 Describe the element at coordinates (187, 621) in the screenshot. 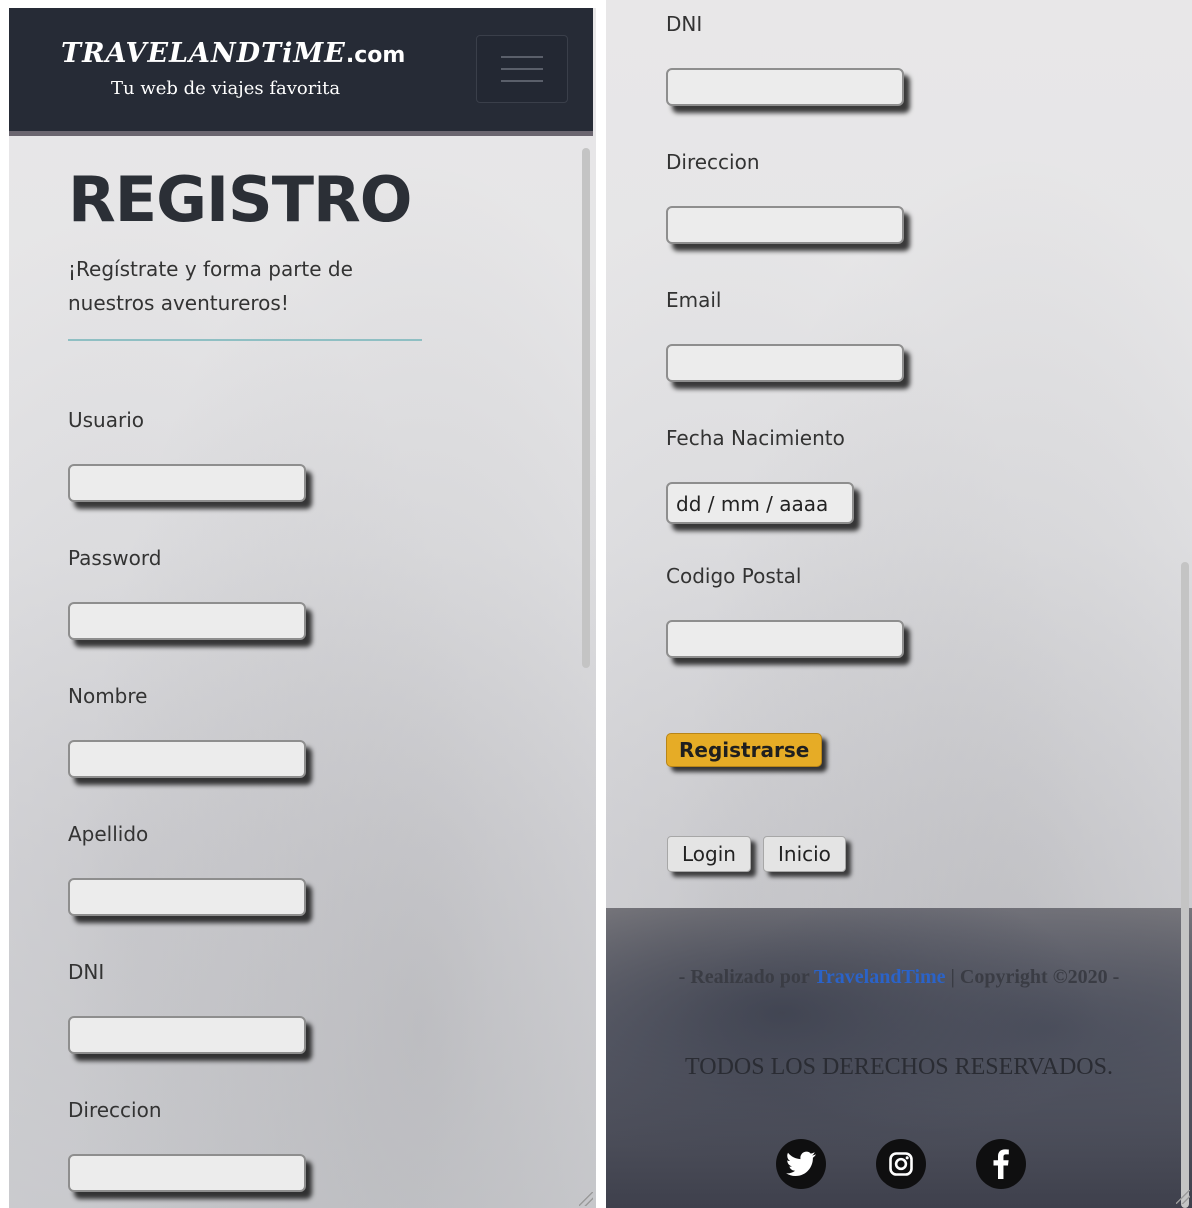

I see `password-input` at that location.